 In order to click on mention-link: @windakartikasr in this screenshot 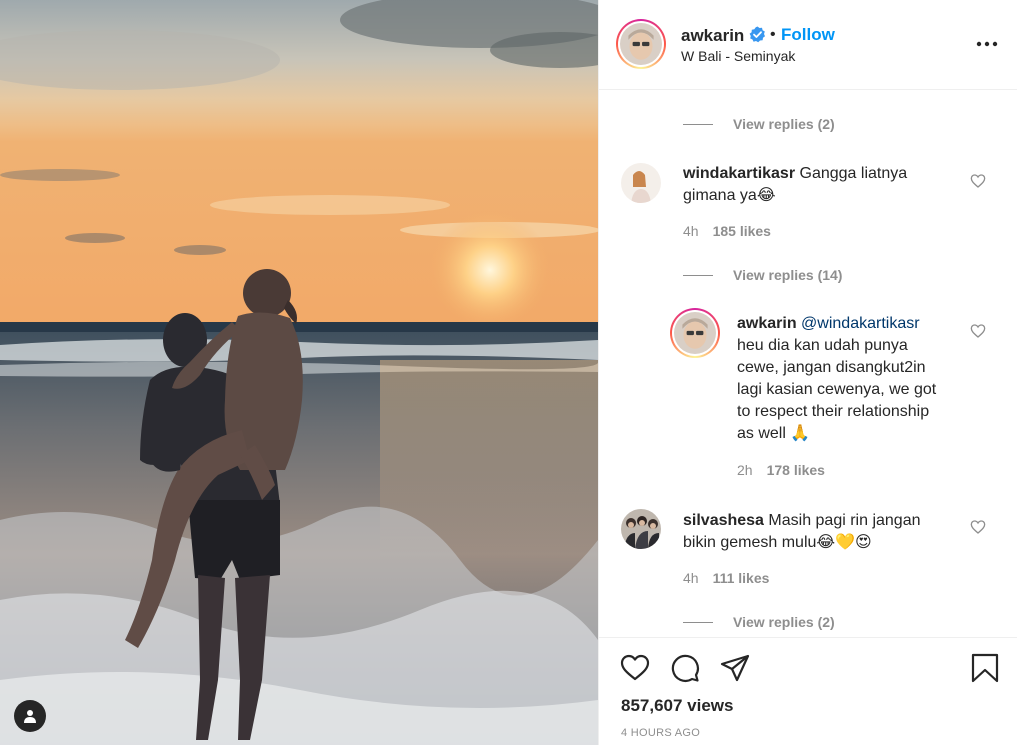, I will do `click(860, 323)`.